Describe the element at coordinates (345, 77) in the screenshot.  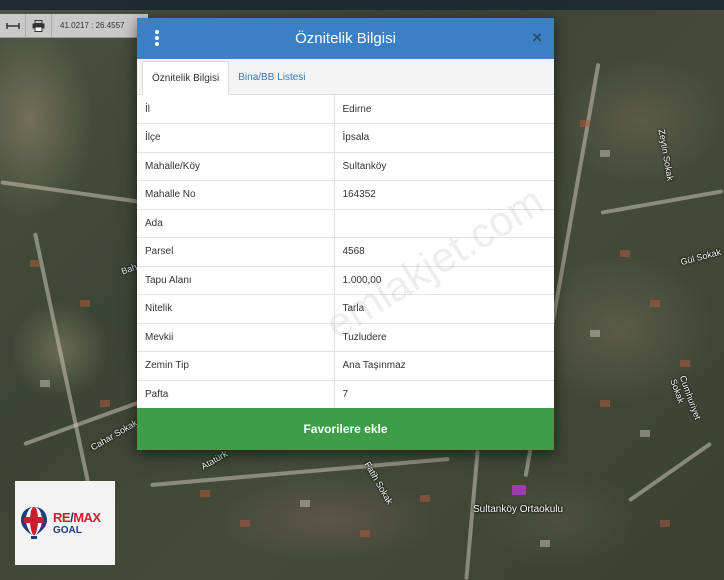
I see `dialog-tabs: Öznitelik Bilgisi Bina/BB Listesi` at that location.